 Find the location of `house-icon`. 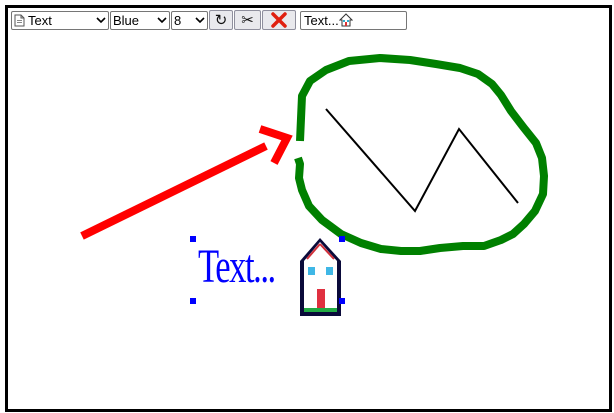

house-icon is located at coordinates (320, 277).